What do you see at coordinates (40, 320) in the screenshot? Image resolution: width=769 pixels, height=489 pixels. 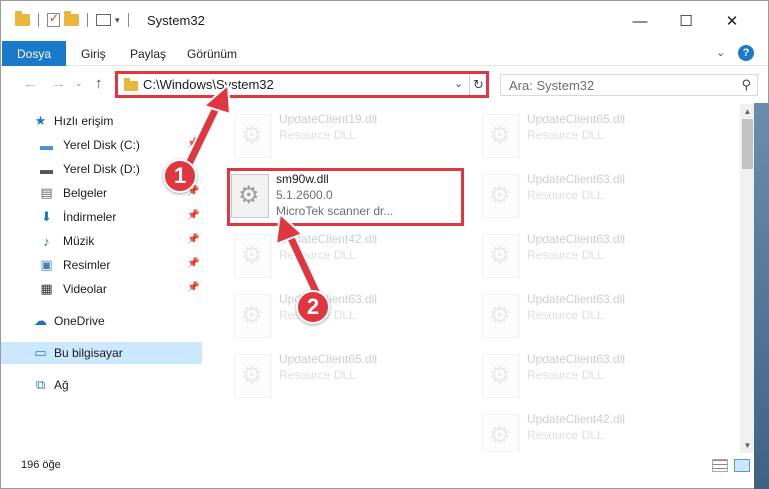 I see `cloud-icon: ☁` at bounding box center [40, 320].